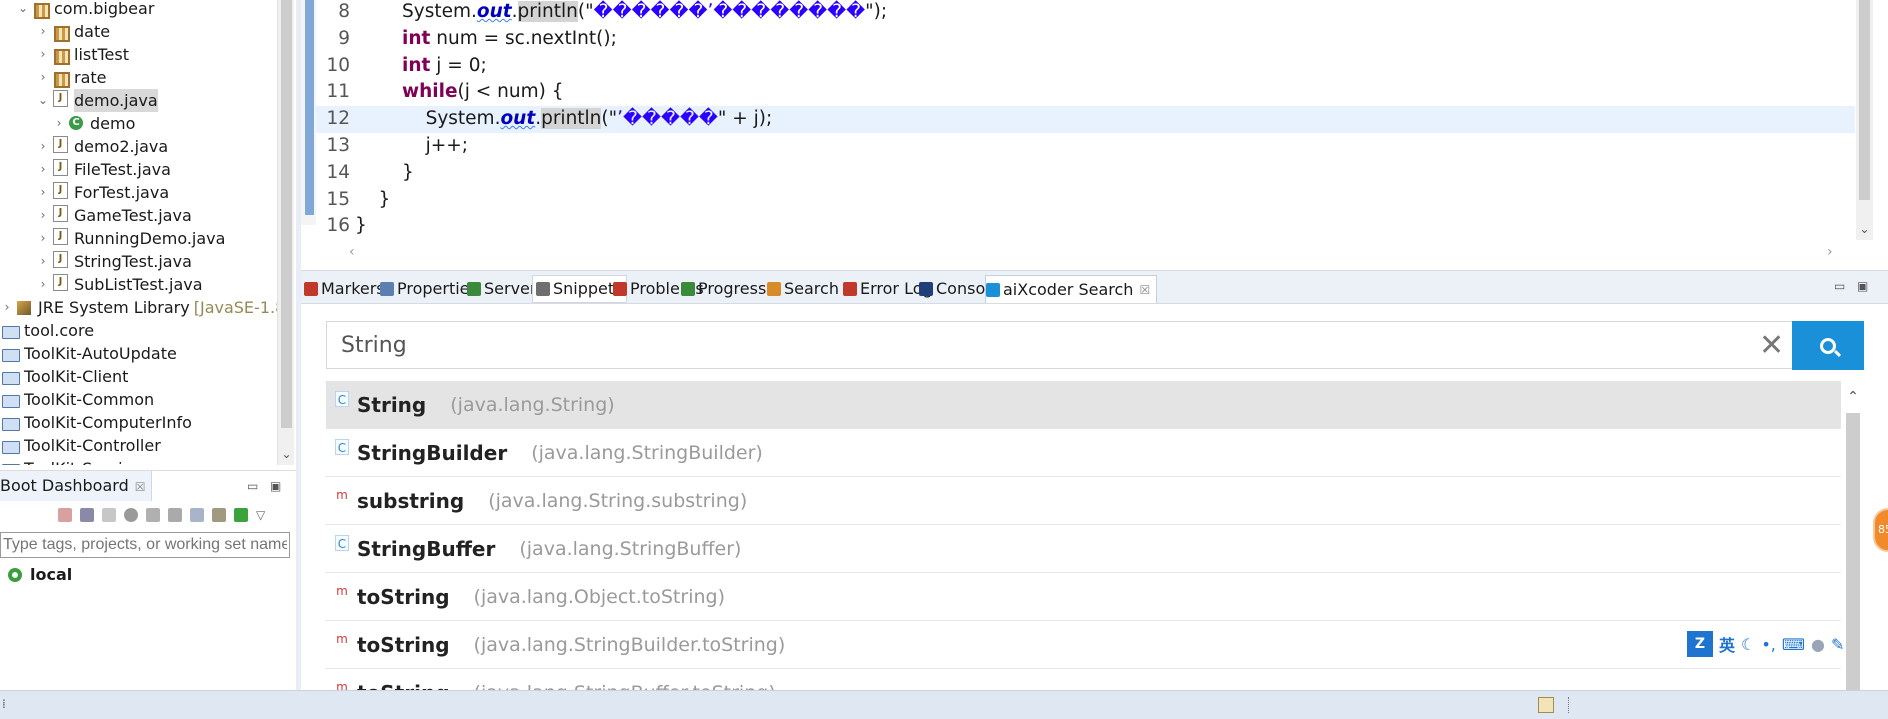 Image resolution: width=1888 pixels, height=719 pixels. What do you see at coordinates (1727, 644) in the screenshot?
I see `ime-language-toggle: 英` at bounding box center [1727, 644].